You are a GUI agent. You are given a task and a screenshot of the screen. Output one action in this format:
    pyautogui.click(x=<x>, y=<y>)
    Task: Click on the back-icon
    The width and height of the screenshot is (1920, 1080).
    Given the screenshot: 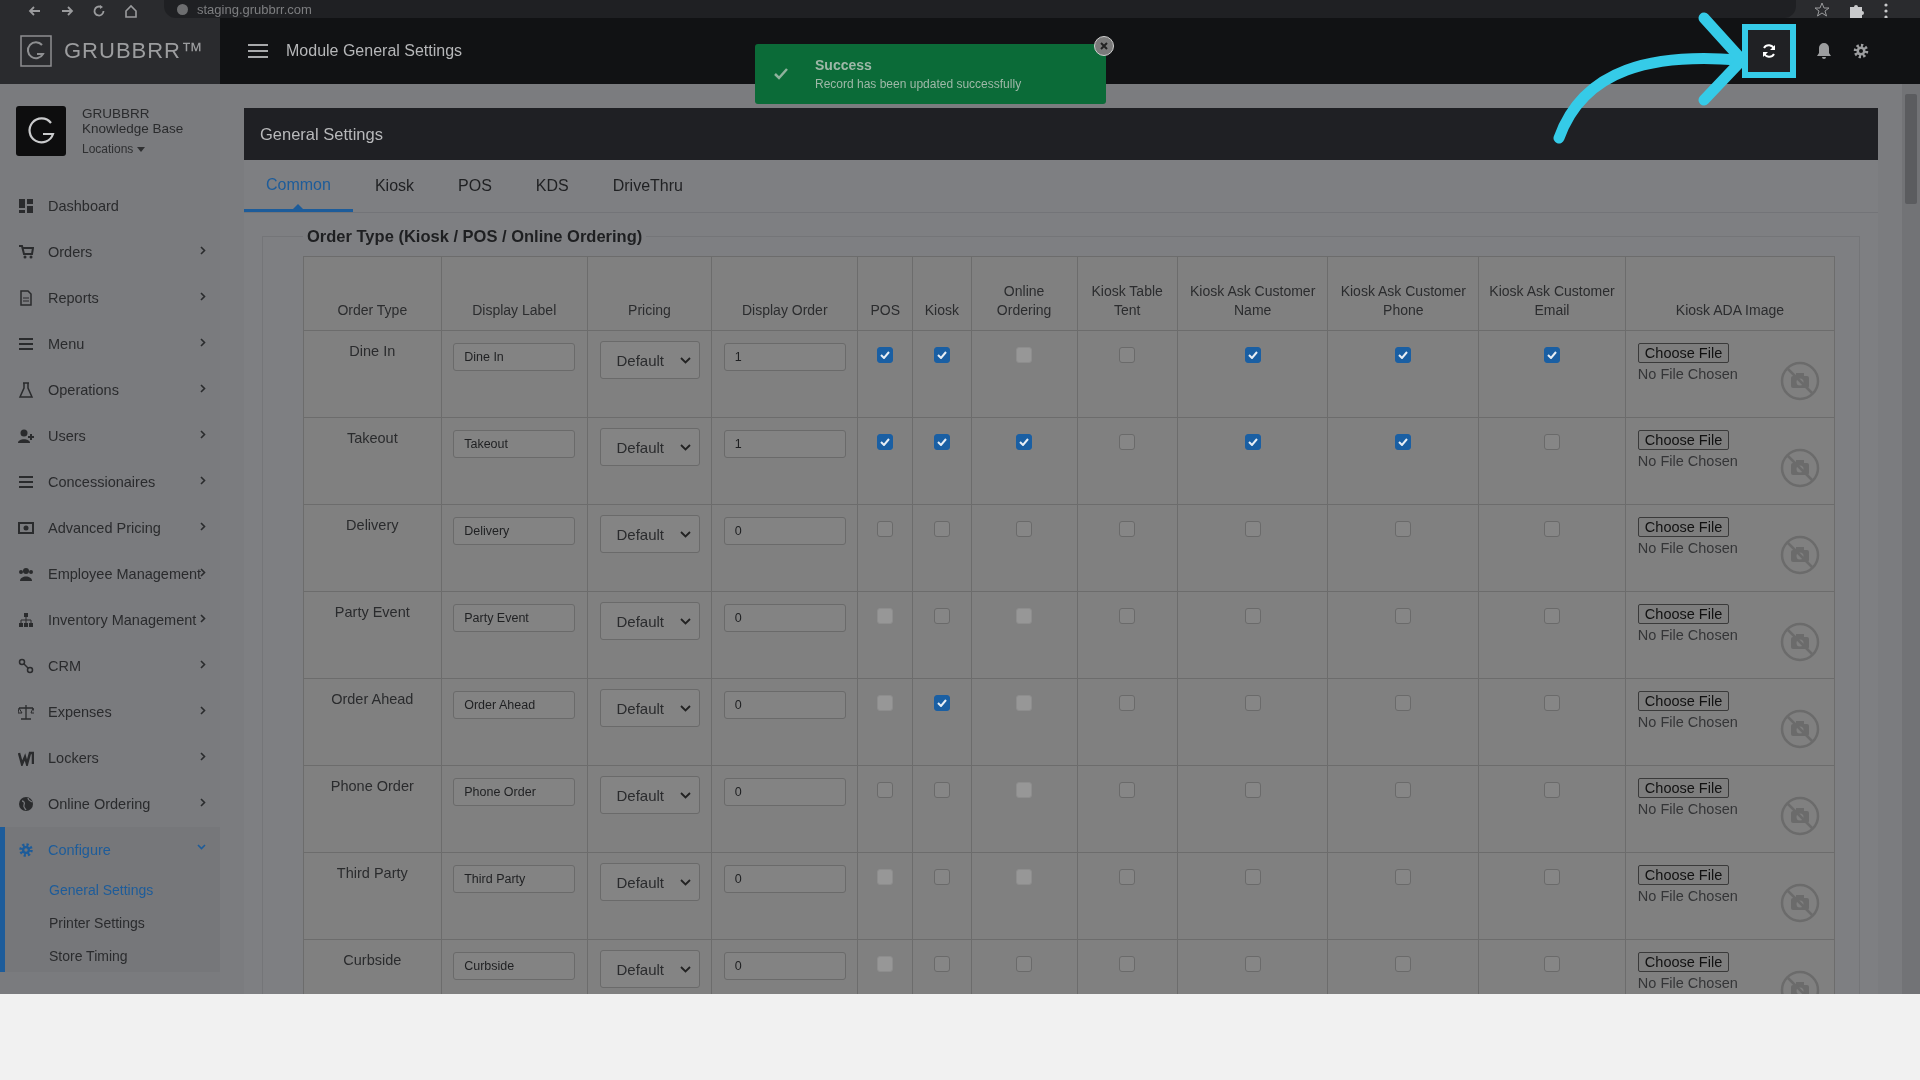 What is the action you would take?
    pyautogui.click(x=35, y=11)
    